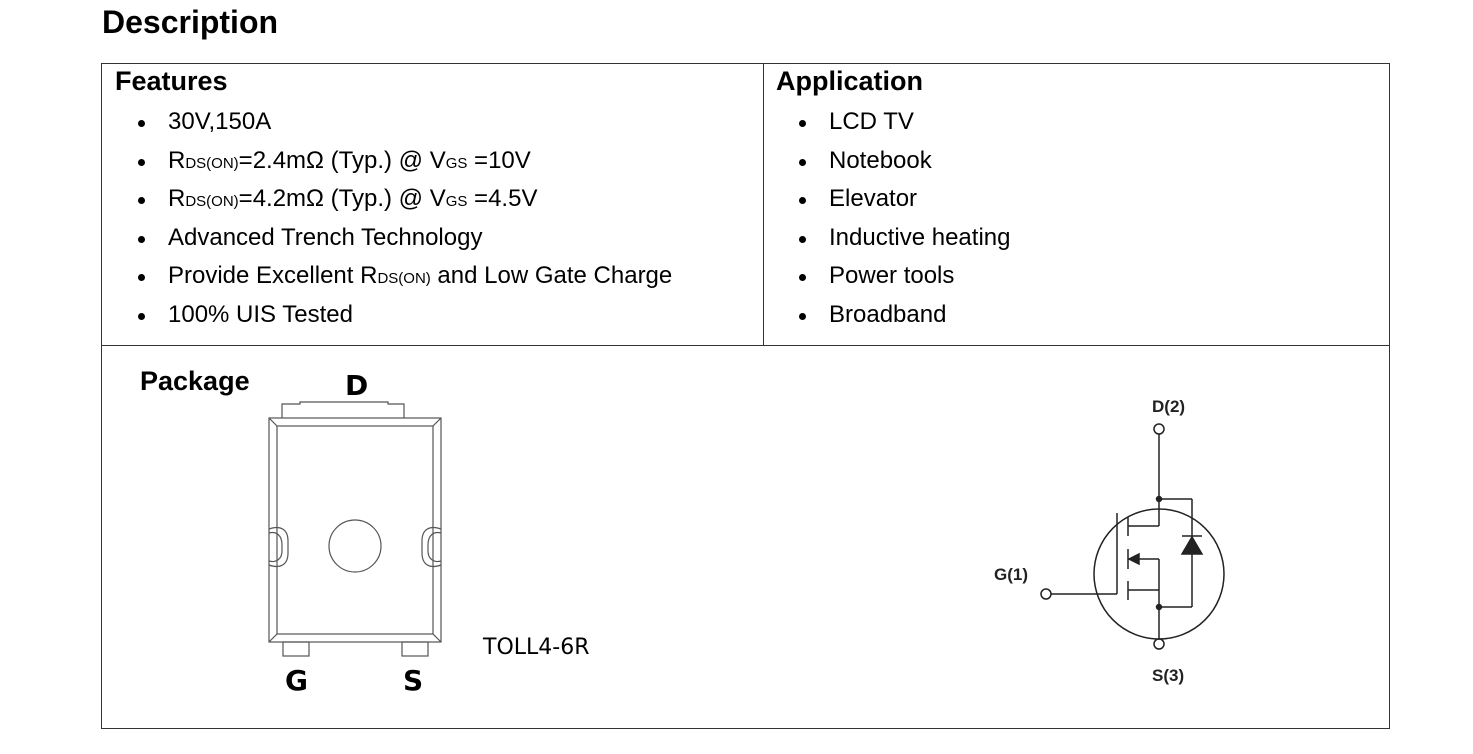 The height and width of the screenshot is (754, 1473). I want to click on feature-text: =4.2mΩ (Typ.) @ V, so click(342, 198).